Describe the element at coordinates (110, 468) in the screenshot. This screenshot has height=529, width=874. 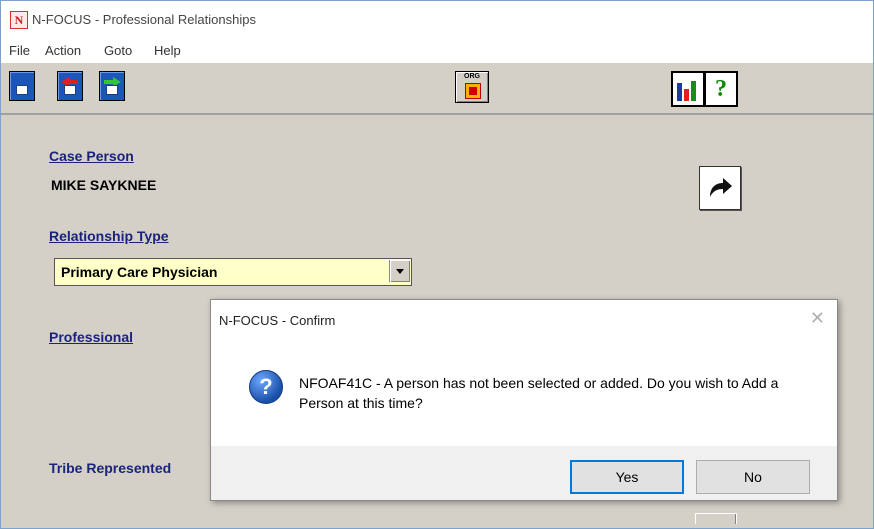
I see `tribe-represented-label: Tribe Represented` at that location.